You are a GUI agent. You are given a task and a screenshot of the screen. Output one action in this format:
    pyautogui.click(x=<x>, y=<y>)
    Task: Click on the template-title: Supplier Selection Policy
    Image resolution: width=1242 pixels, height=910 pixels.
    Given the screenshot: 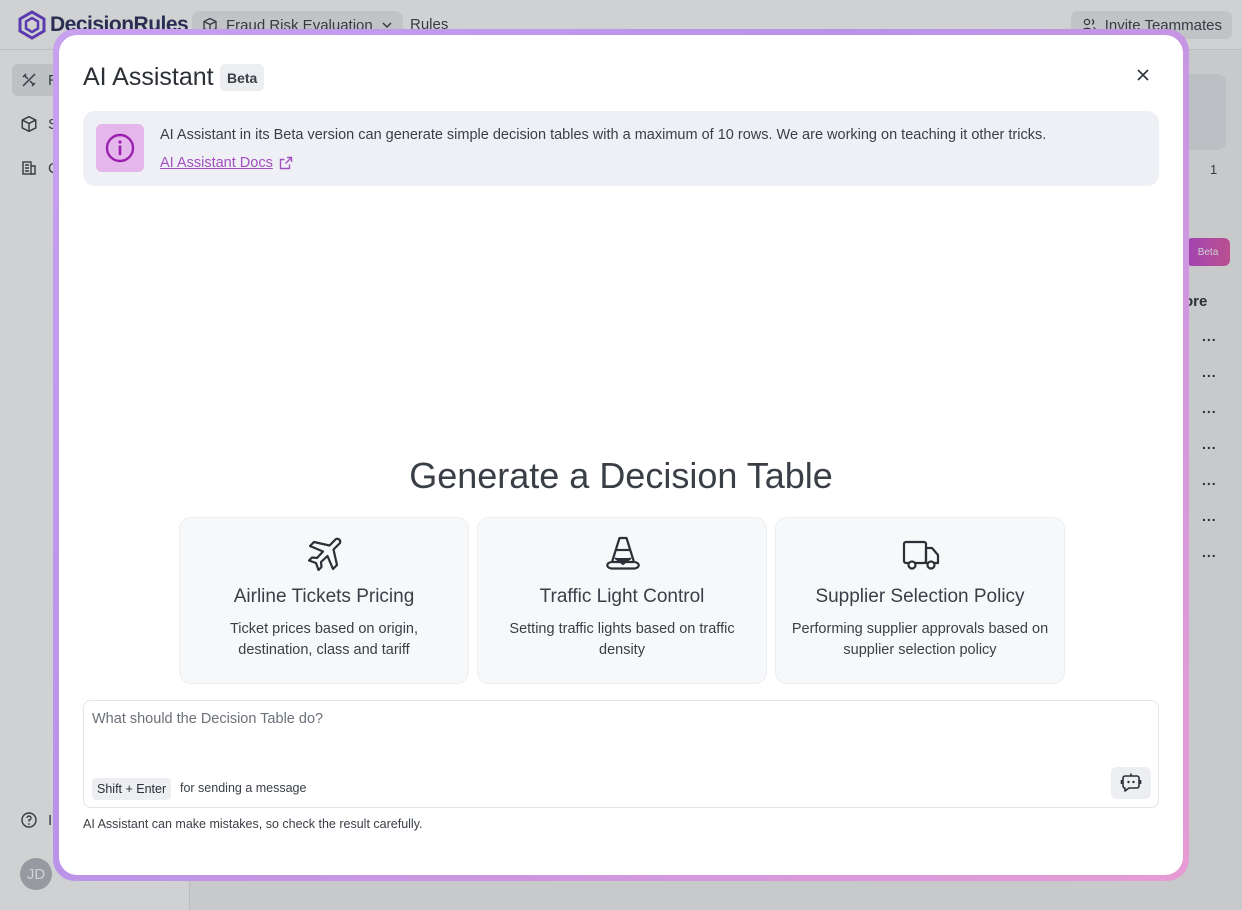 What is the action you would take?
    pyautogui.click(x=920, y=596)
    